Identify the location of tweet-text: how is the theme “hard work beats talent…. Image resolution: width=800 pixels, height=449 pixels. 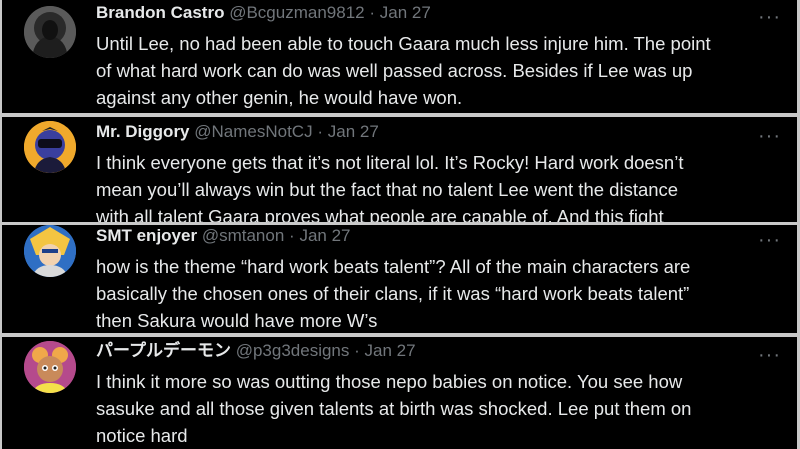
(393, 293).